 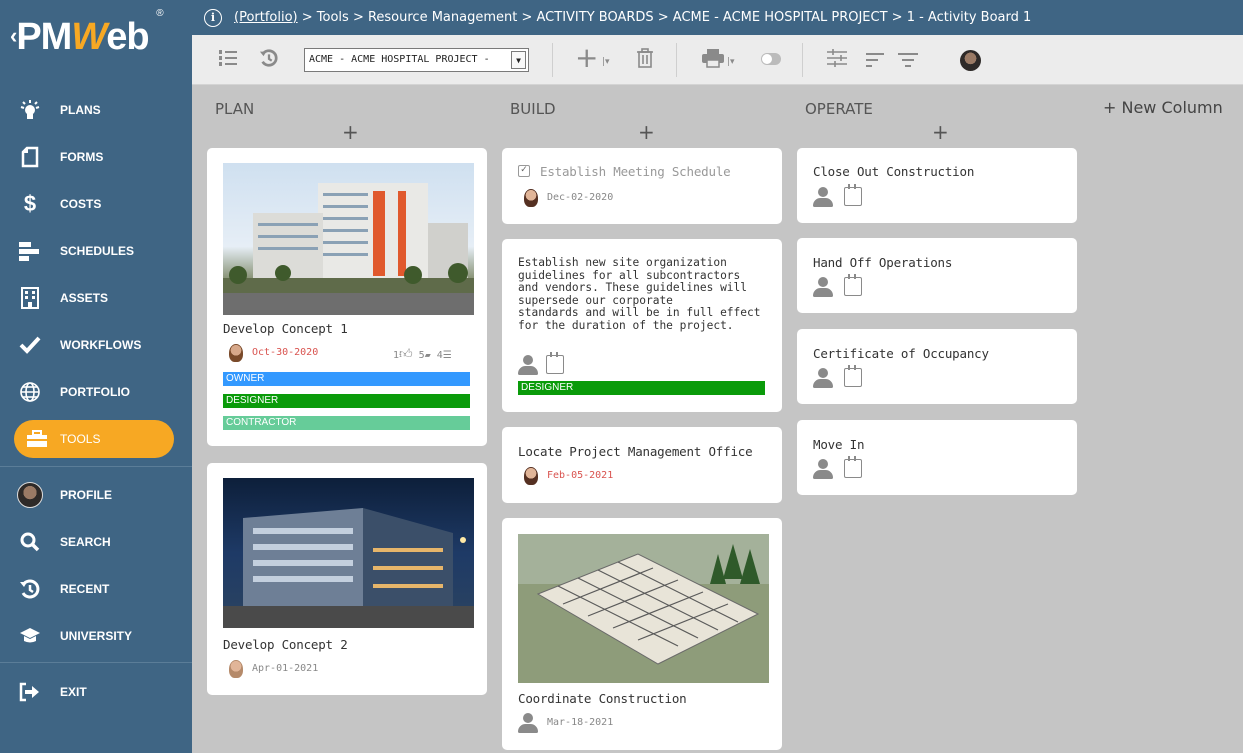 I want to click on due-date: Feb-05-2021, so click(x=580, y=475).